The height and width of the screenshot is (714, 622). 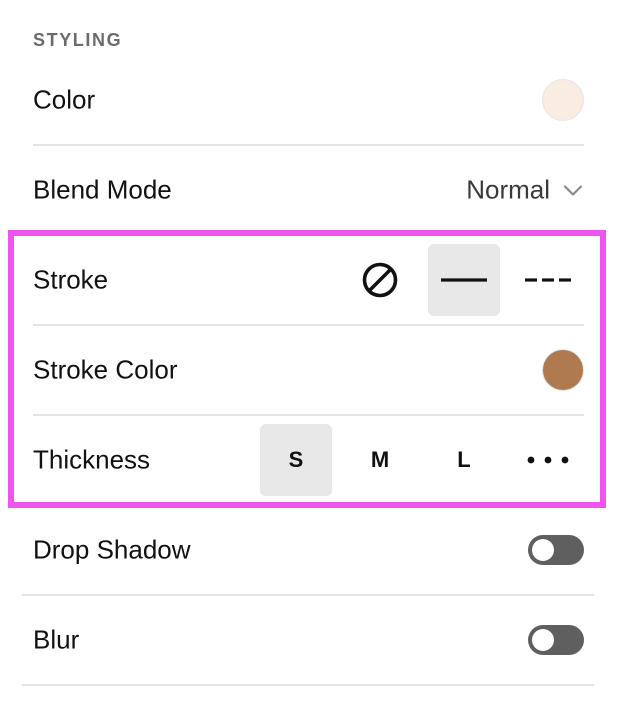 What do you see at coordinates (71, 279) in the screenshot?
I see `stroke-label: Stroke` at bounding box center [71, 279].